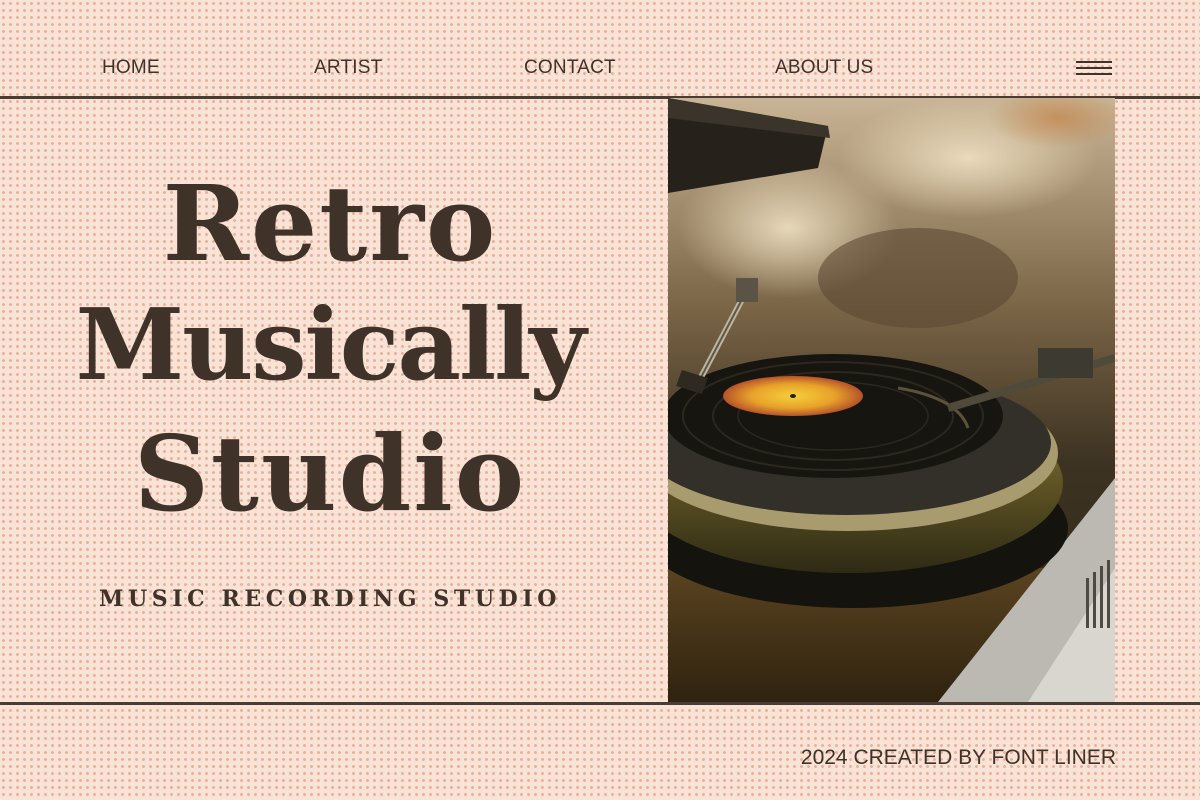 This screenshot has width=1200, height=800. Describe the element at coordinates (330, 599) in the screenshot. I see `hero-subtitle: MUSIC RECORDING STUDIO` at that location.